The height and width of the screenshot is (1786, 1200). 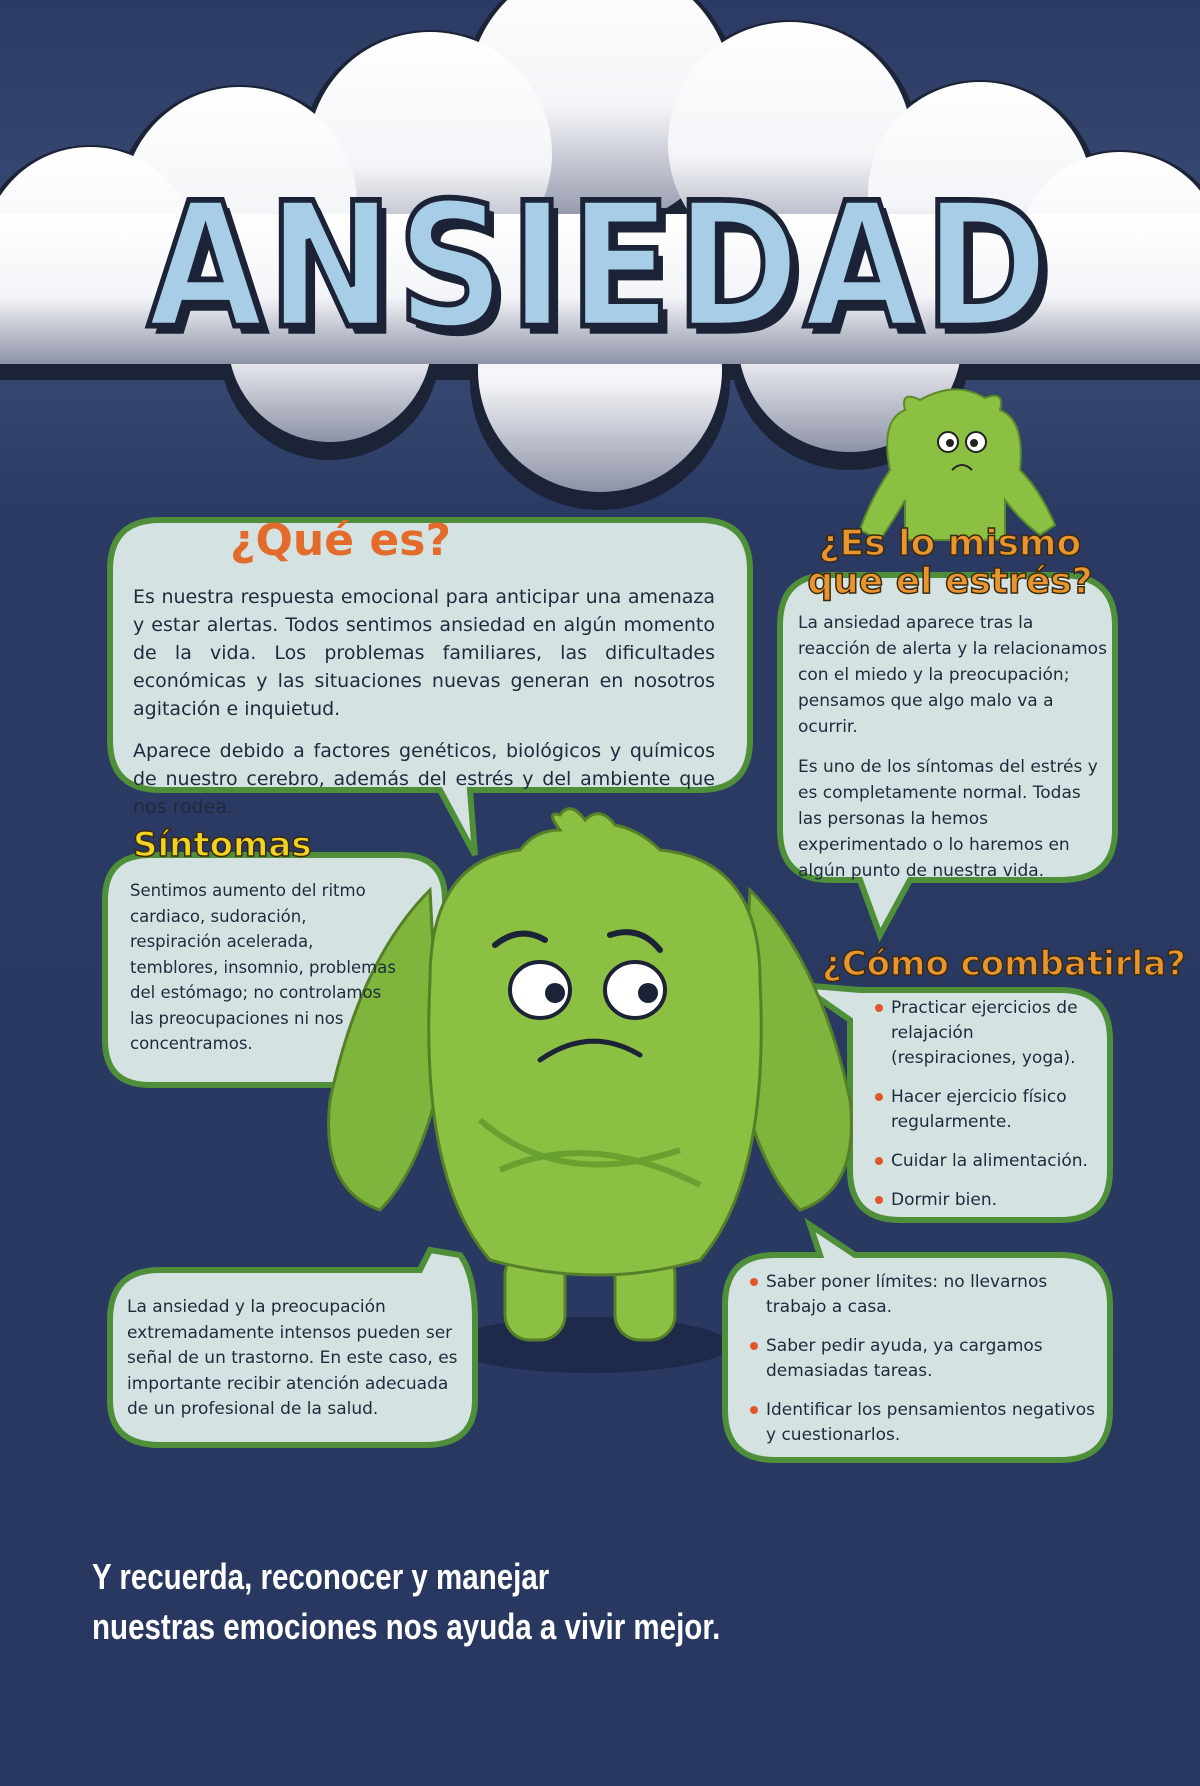 I want to click on estres-heading-line-1: ¿Es lo mismo, so click(x=950, y=543).